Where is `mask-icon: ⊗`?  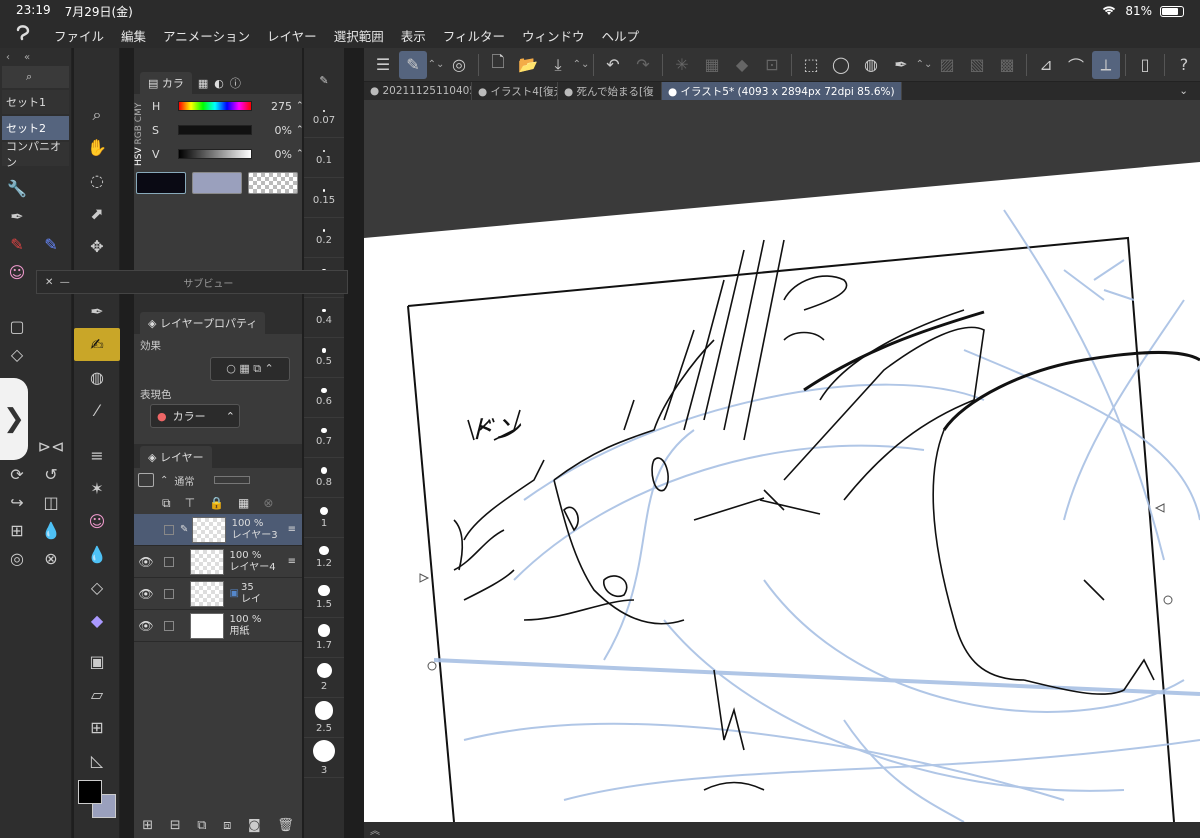
mask-icon: ⊗ is located at coordinates (268, 503).